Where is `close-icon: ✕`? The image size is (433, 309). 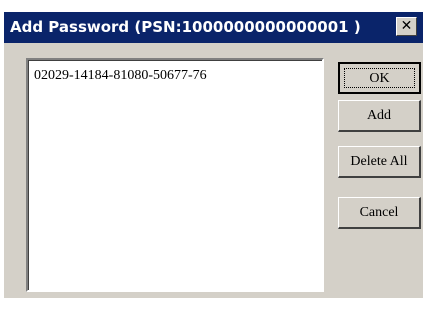 close-icon: ✕ is located at coordinates (406, 26).